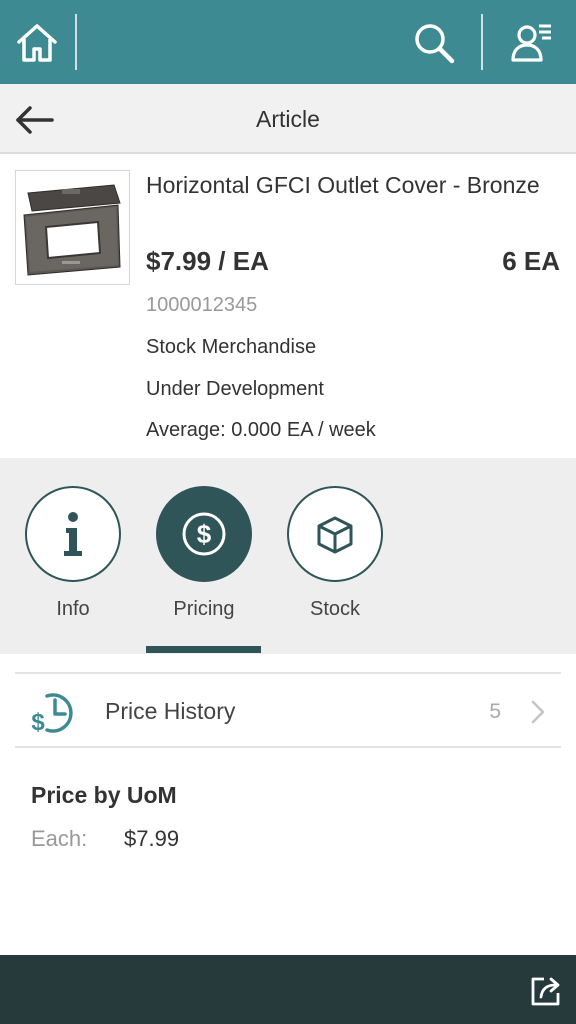 The width and height of the screenshot is (576, 1024). I want to click on top-bar, so click(288, 42).